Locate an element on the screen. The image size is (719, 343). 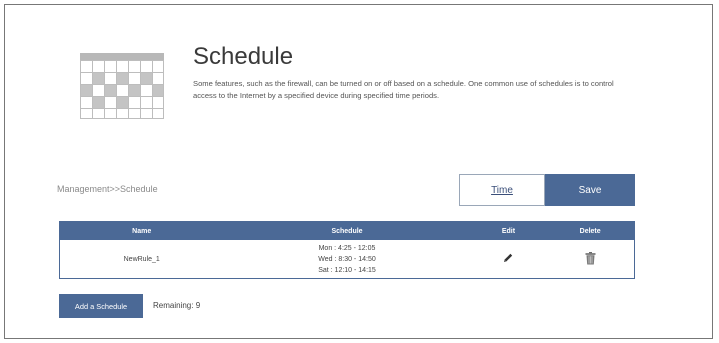
breadcrumb: Management>>Schedule is located at coordinates (107, 189).